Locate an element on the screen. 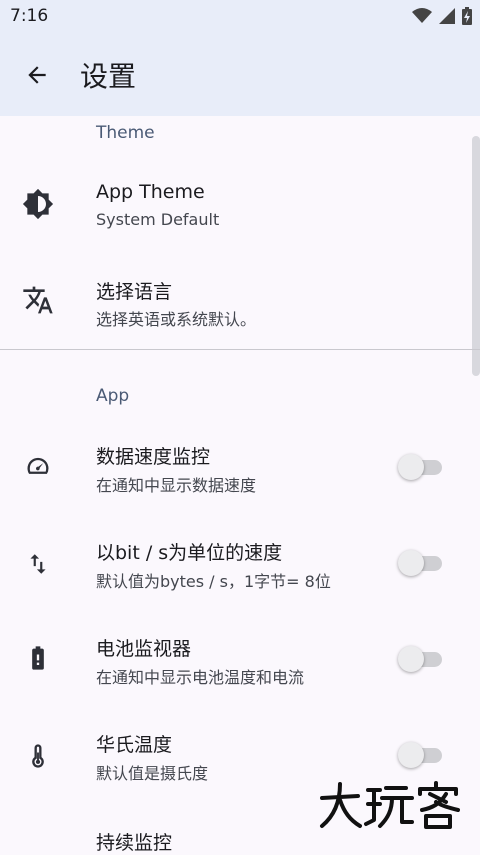 This screenshot has height=855, width=480. battery-monitor-summary: 在通知中显示电池温度和电流 is located at coordinates (200, 677).